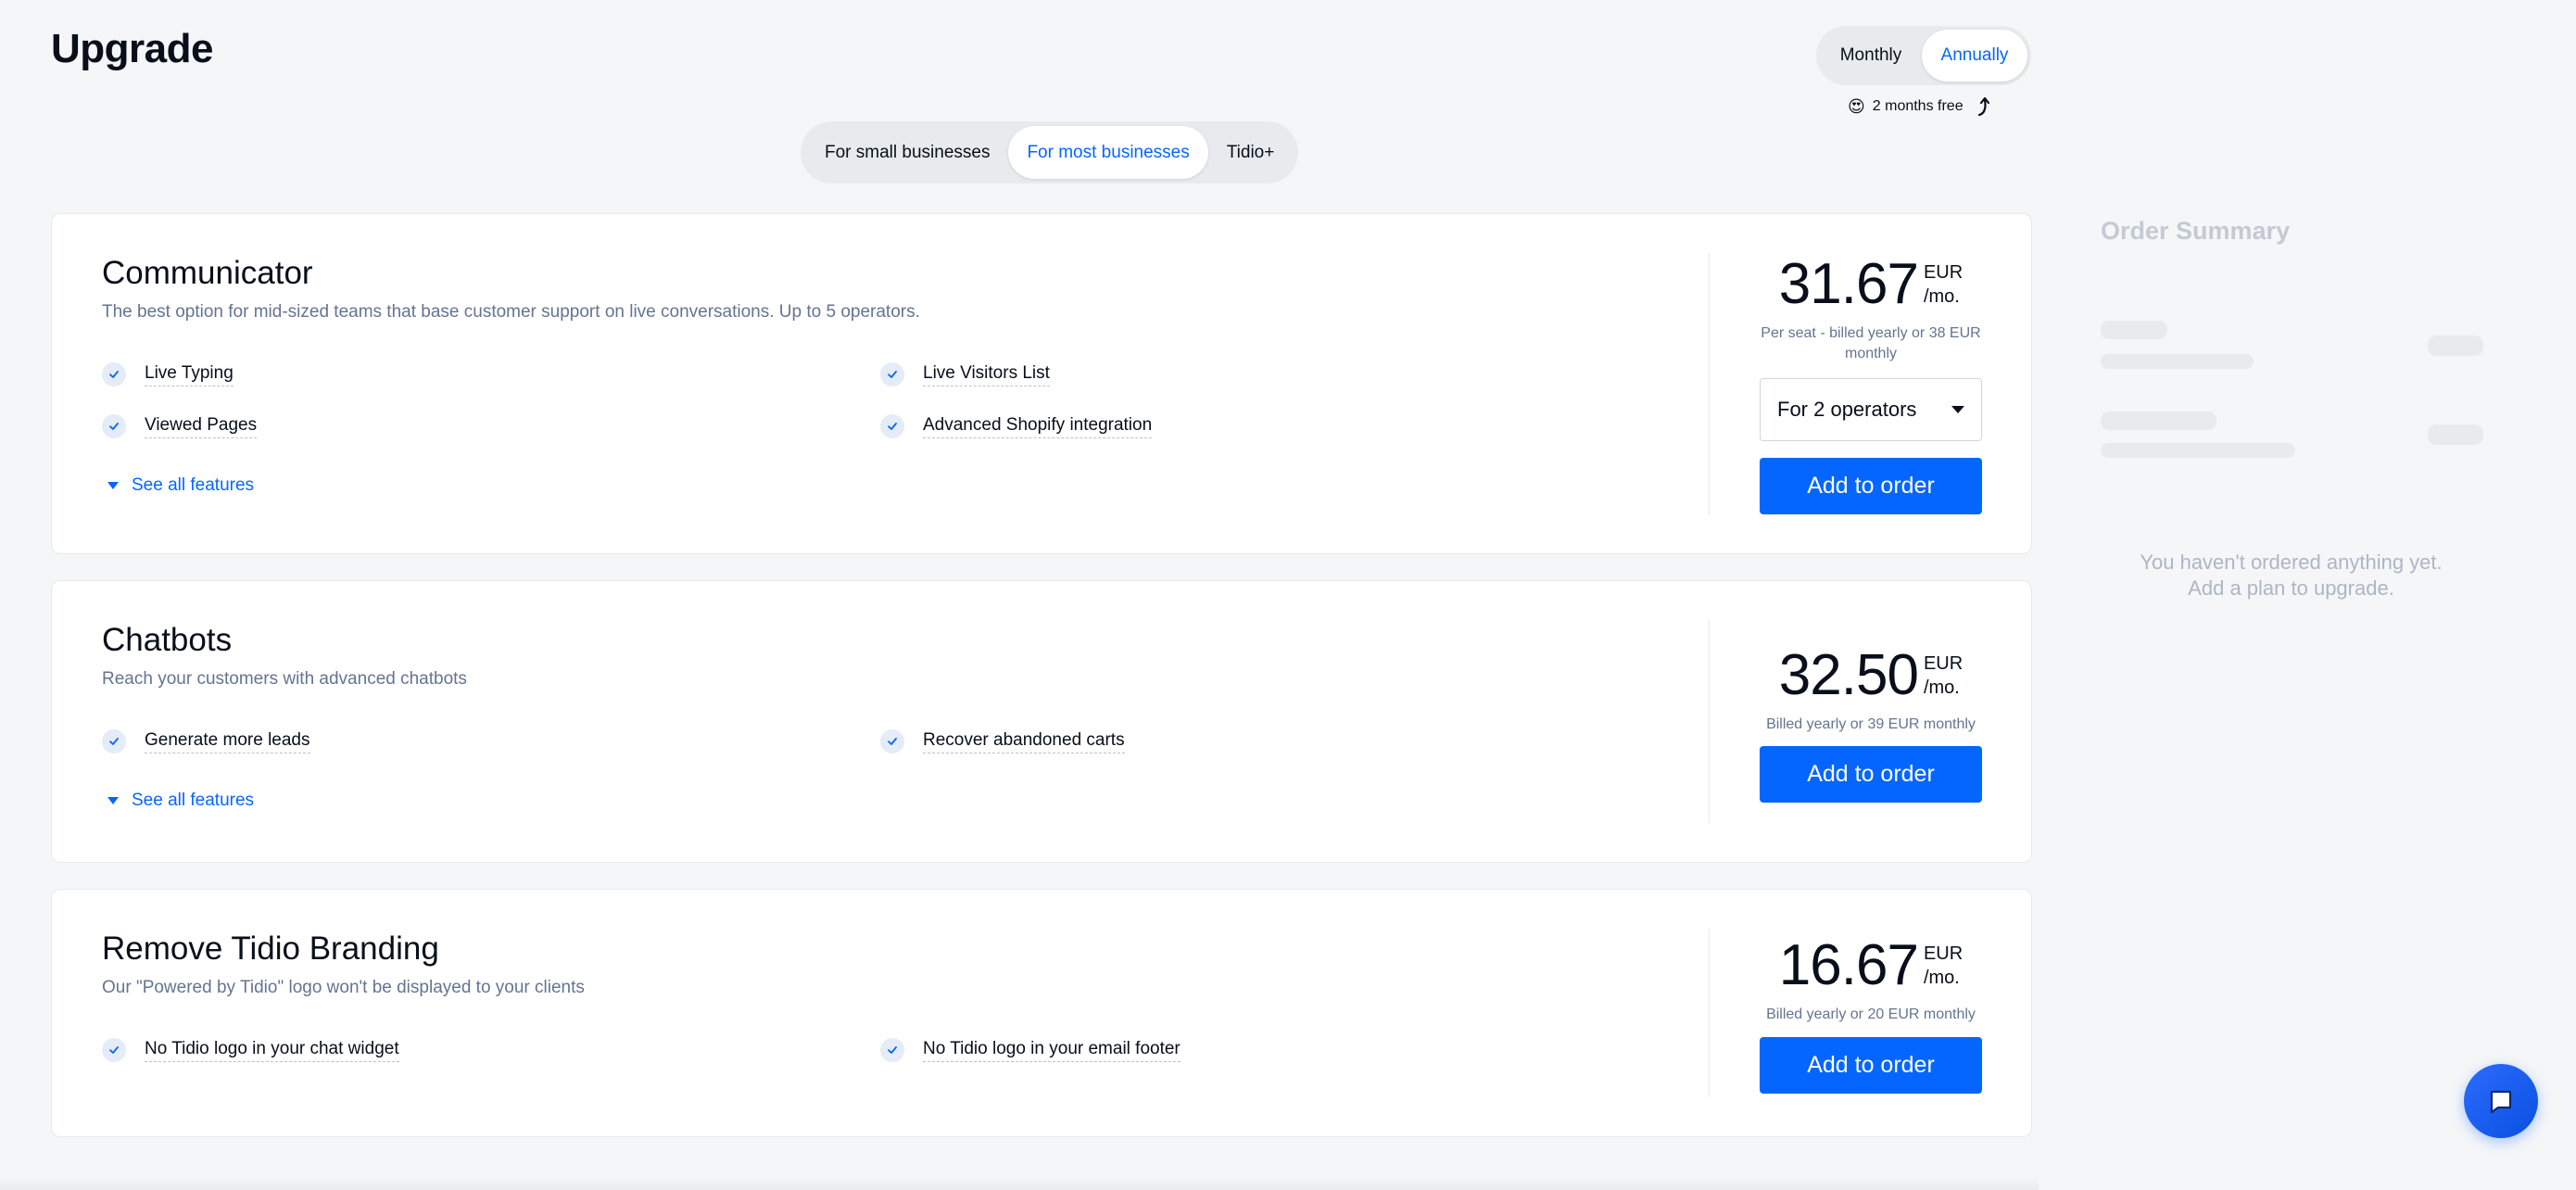 The image size is (2576, 1190). I want to click on feature-item: Advanced Shopify integration, so click(1017, 426).